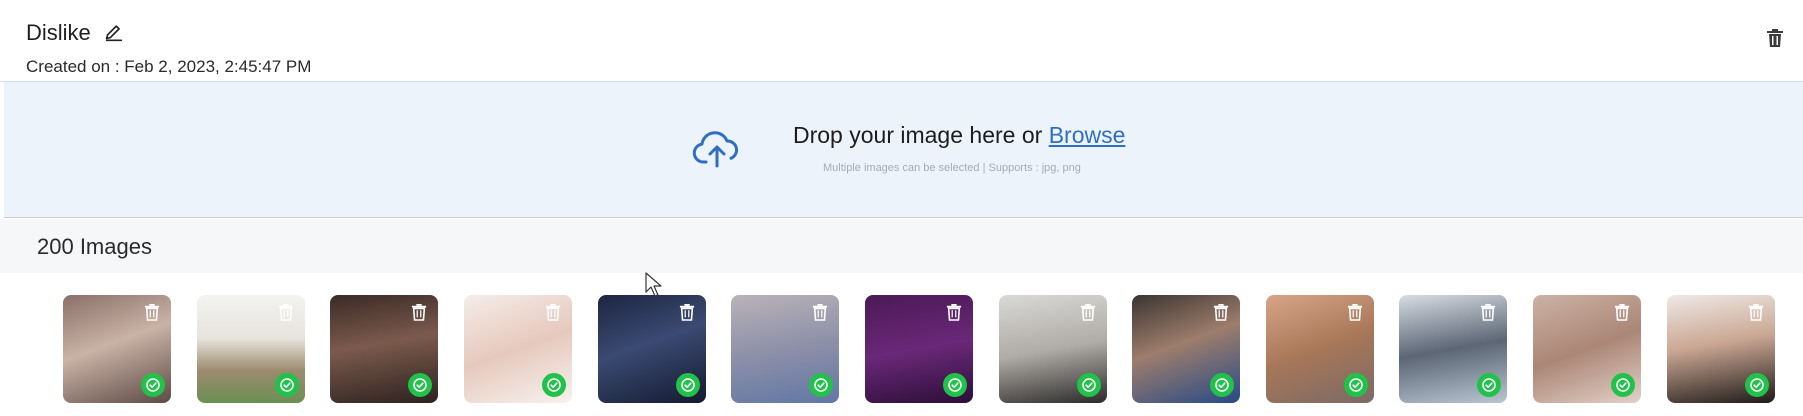  Describe the element at coordinates (114, 33) in the screenshot. I see `pencil-icon` at that location.